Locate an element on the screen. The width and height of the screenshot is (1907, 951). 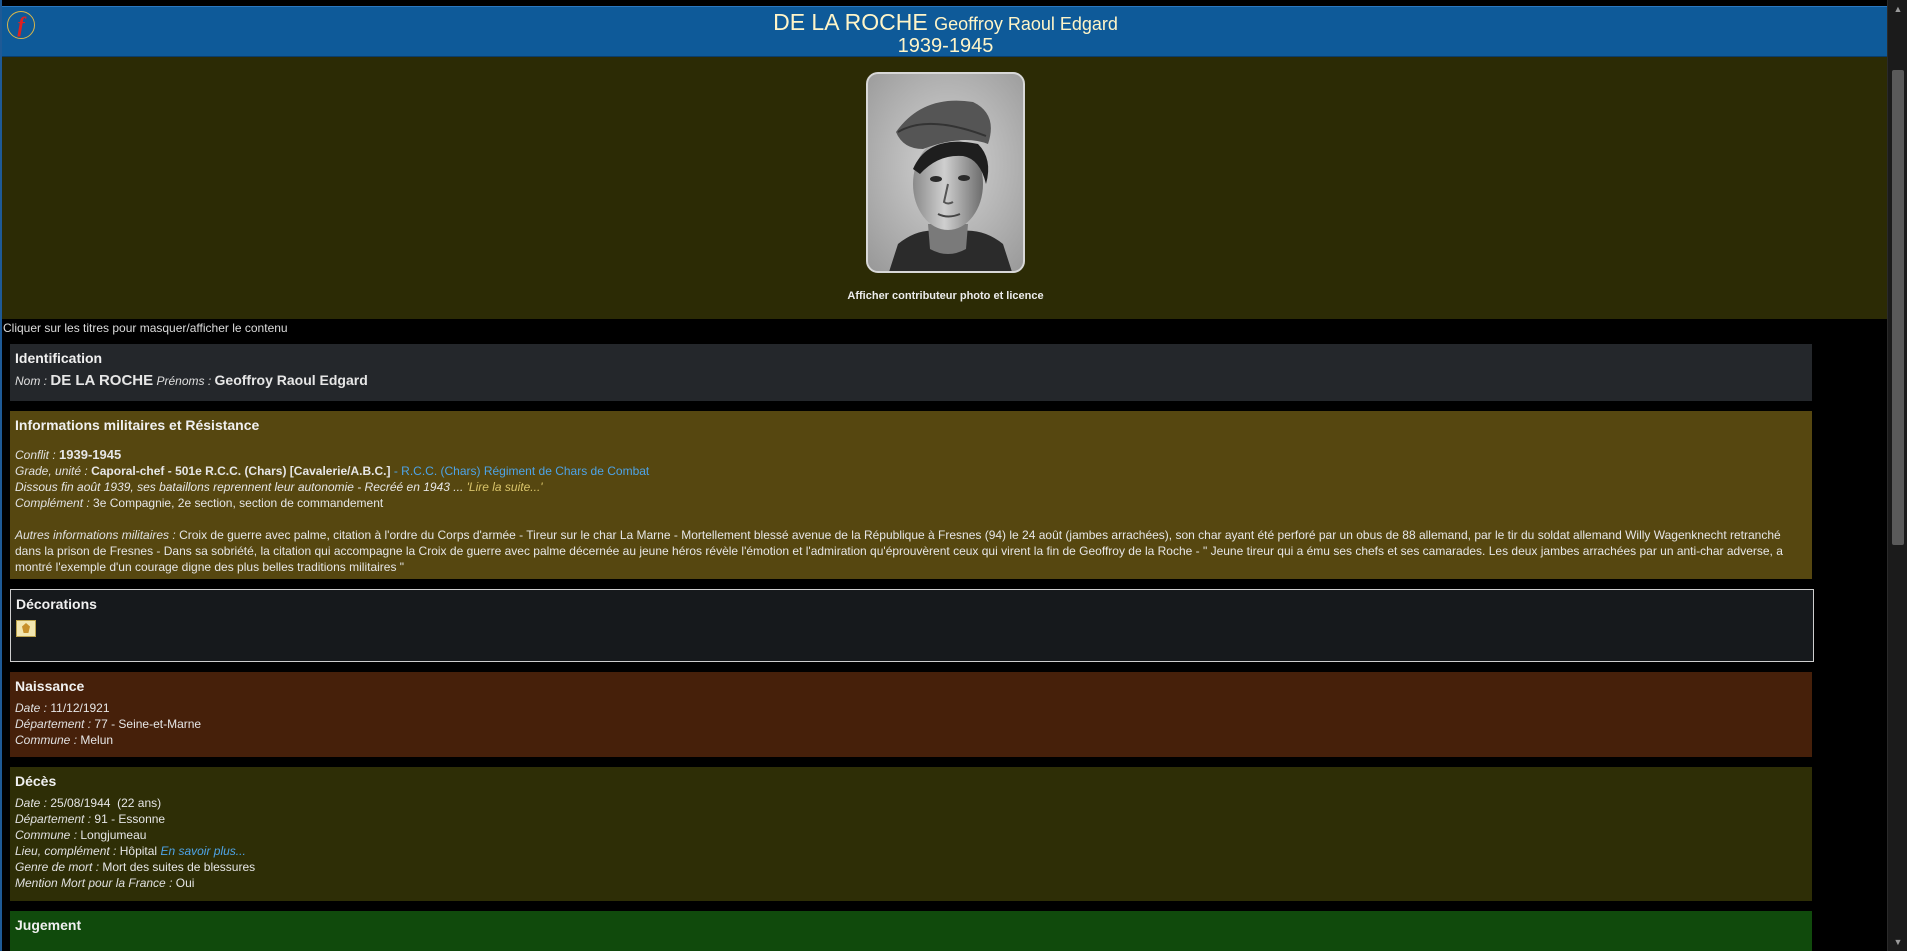
naissance-date-label: Date : is located at coordinates (31, 708).